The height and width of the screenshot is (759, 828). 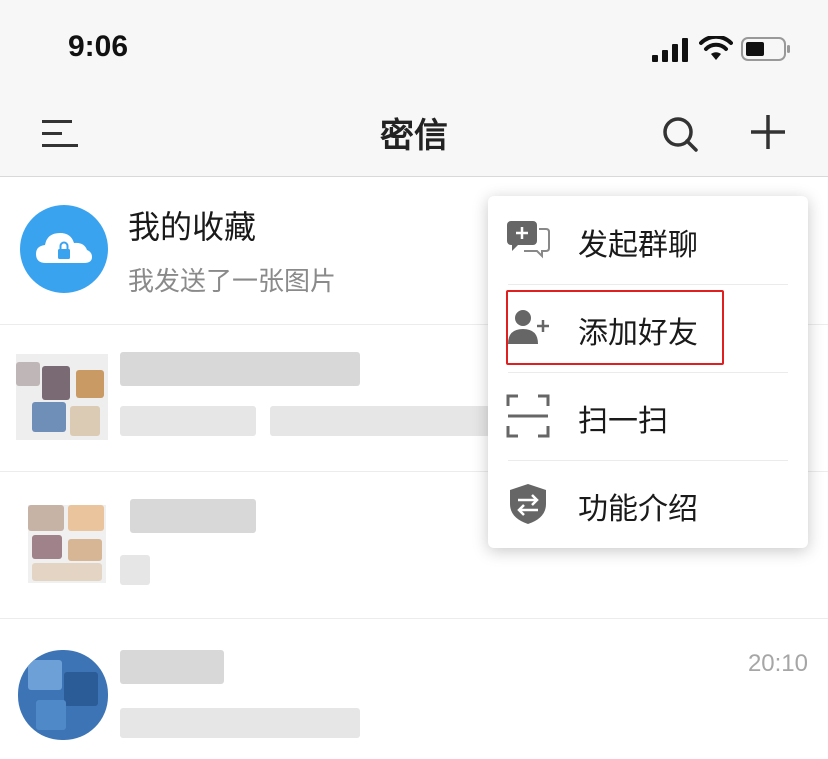 What do you see at coordinates (623, 421) in the screenshot?
I see `menu-item-label: 扫一扫` at bounding box center [623, 421].